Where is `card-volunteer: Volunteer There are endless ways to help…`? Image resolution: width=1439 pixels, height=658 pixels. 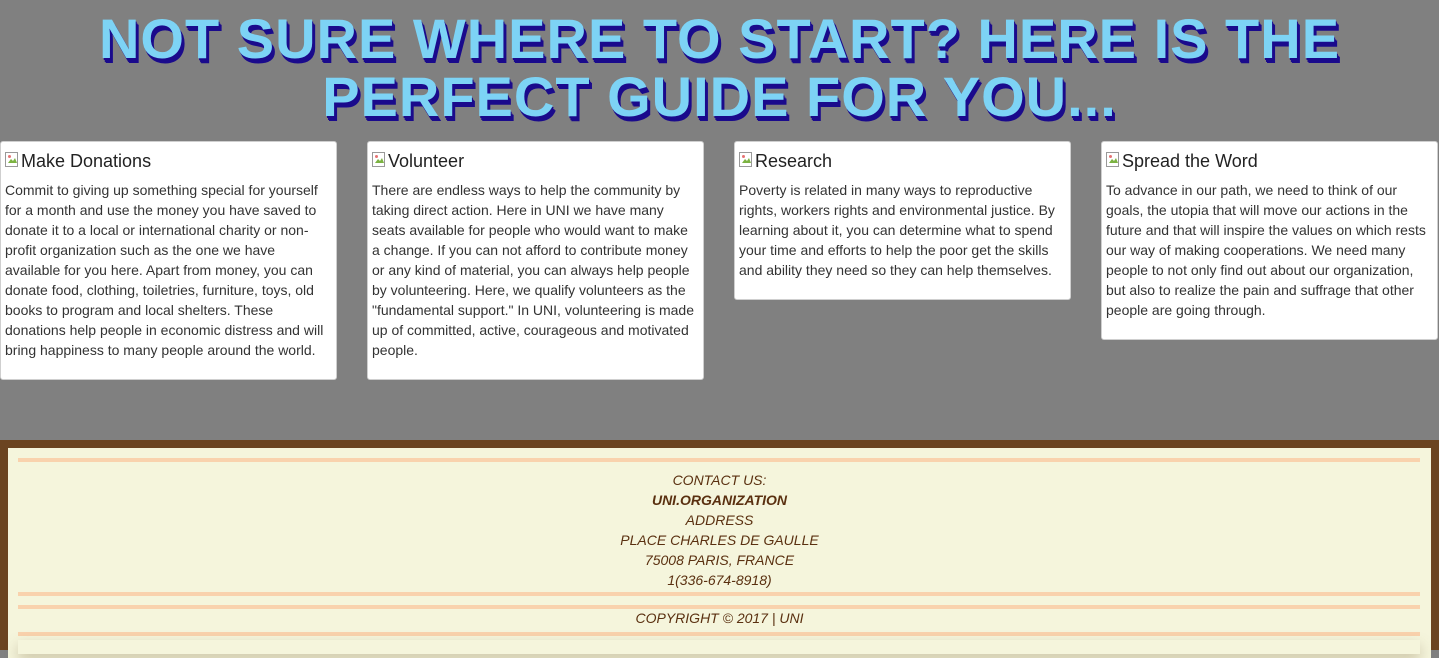
card-volunteer: Volunteer There are endless ways to help… is located at coordinates (535, 260).